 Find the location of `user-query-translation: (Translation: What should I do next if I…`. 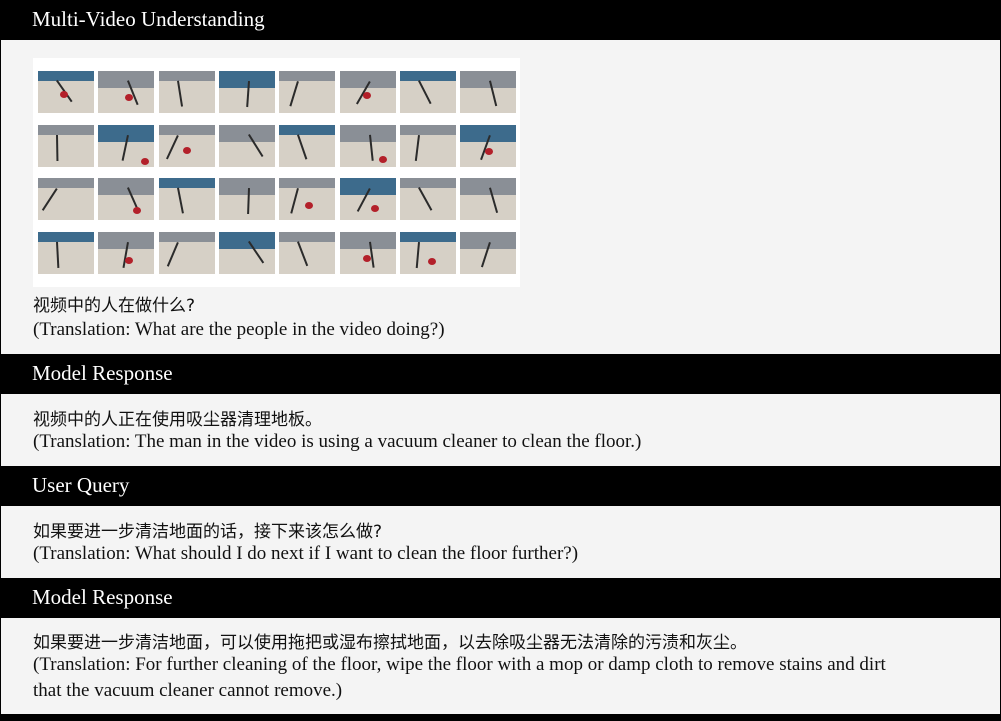

user-query-translation: (Translation: What should I do next if I… is located at coordinates (306, 553).